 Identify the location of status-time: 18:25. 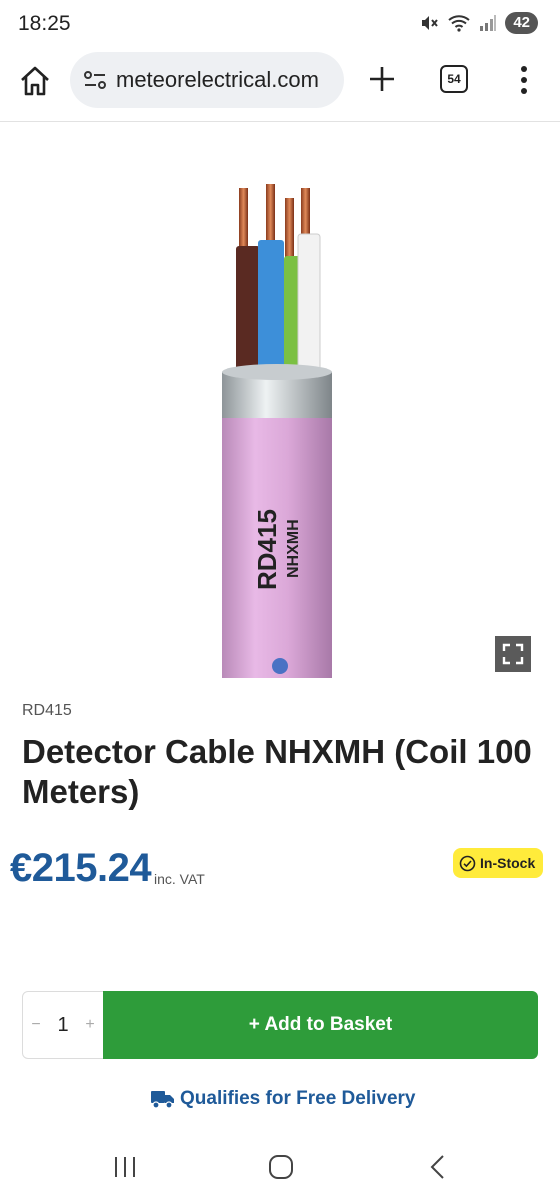
(44, 23).